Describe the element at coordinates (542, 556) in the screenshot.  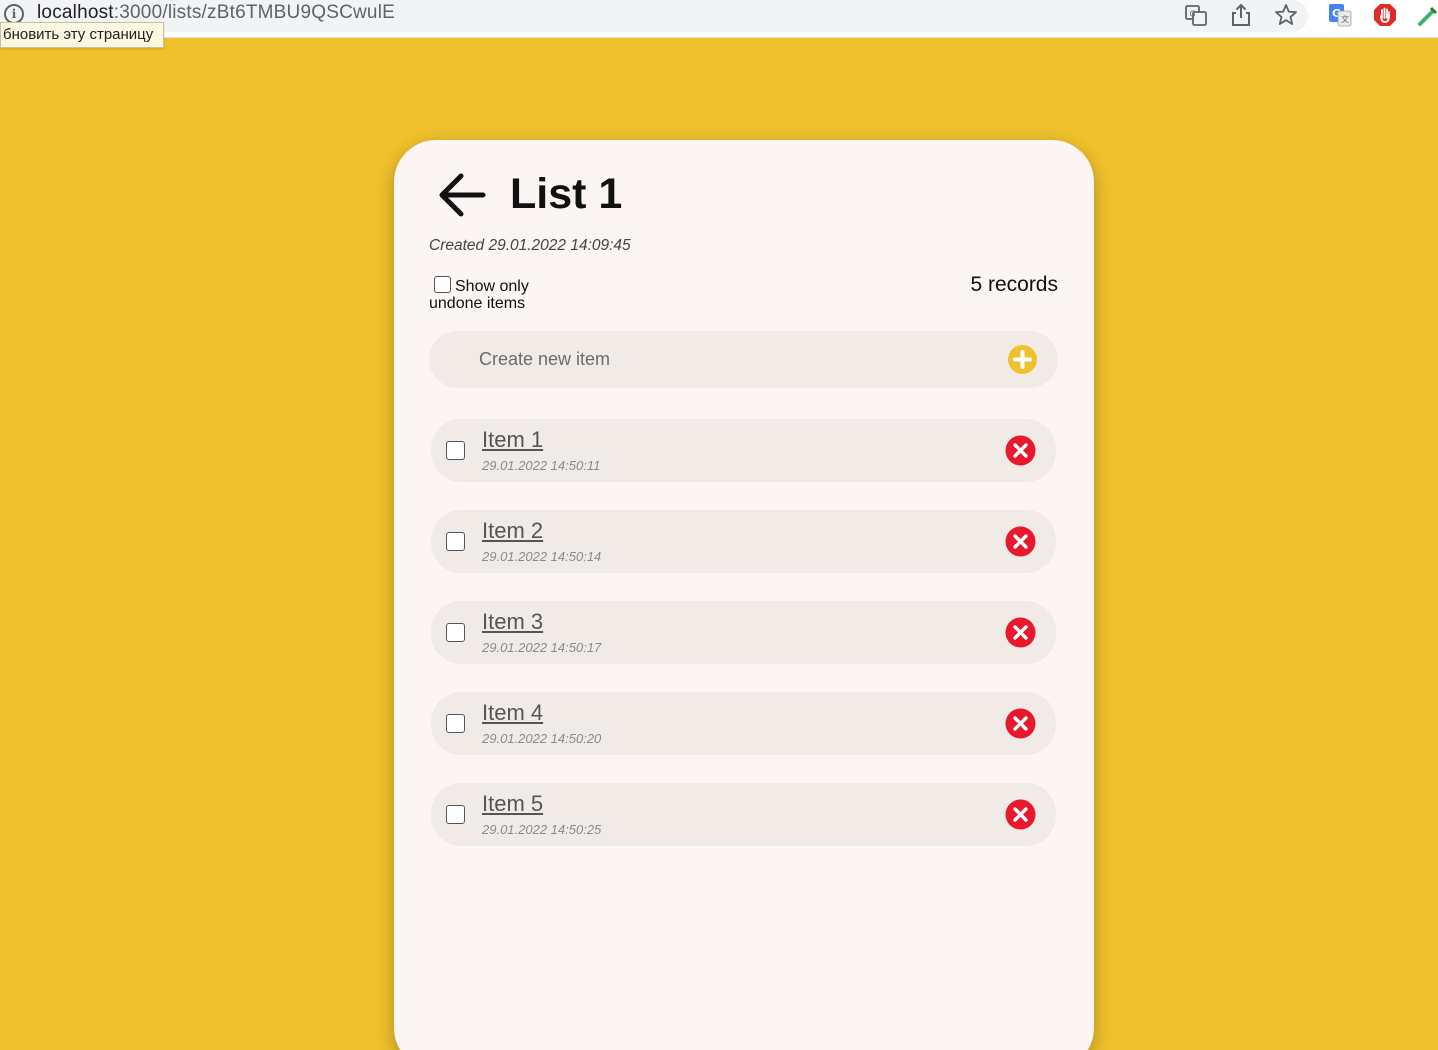
I see `item-date: 29.01.2022 14:50:14` at that location.